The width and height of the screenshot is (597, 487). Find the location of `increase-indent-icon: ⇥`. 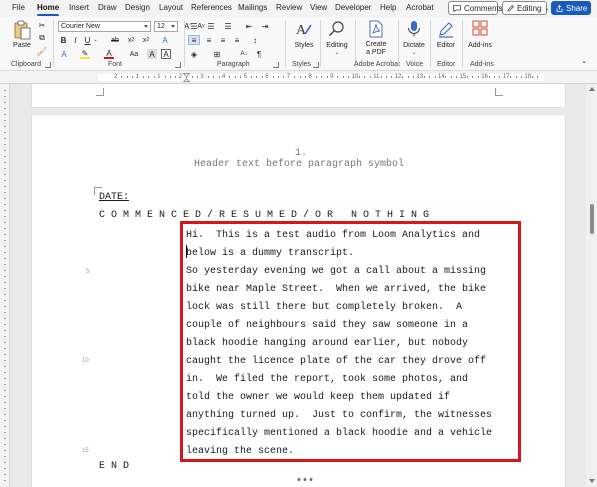

increase-indent-icon: ⇥ is located at coordinates (265, 26).